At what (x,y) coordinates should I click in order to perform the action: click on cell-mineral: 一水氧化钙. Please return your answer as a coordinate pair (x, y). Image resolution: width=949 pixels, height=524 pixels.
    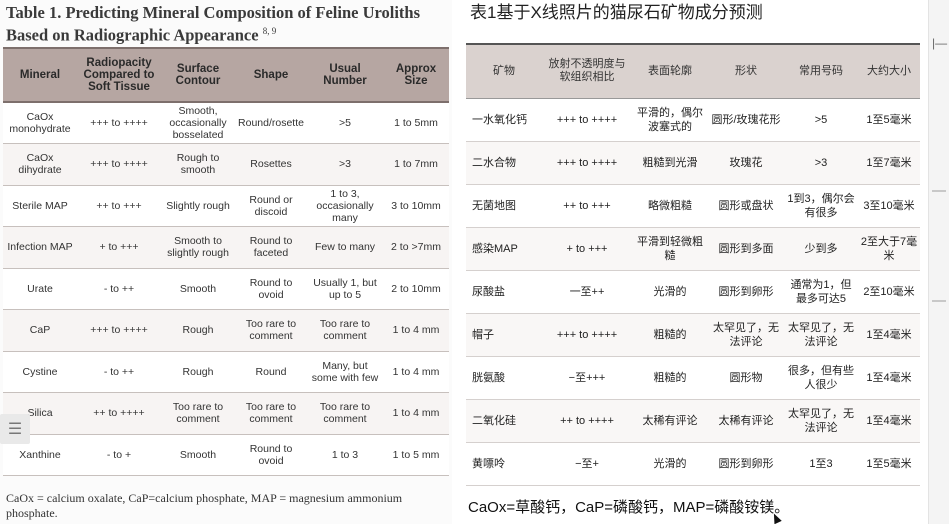
    Looking at the image, I should click on (504, 120).